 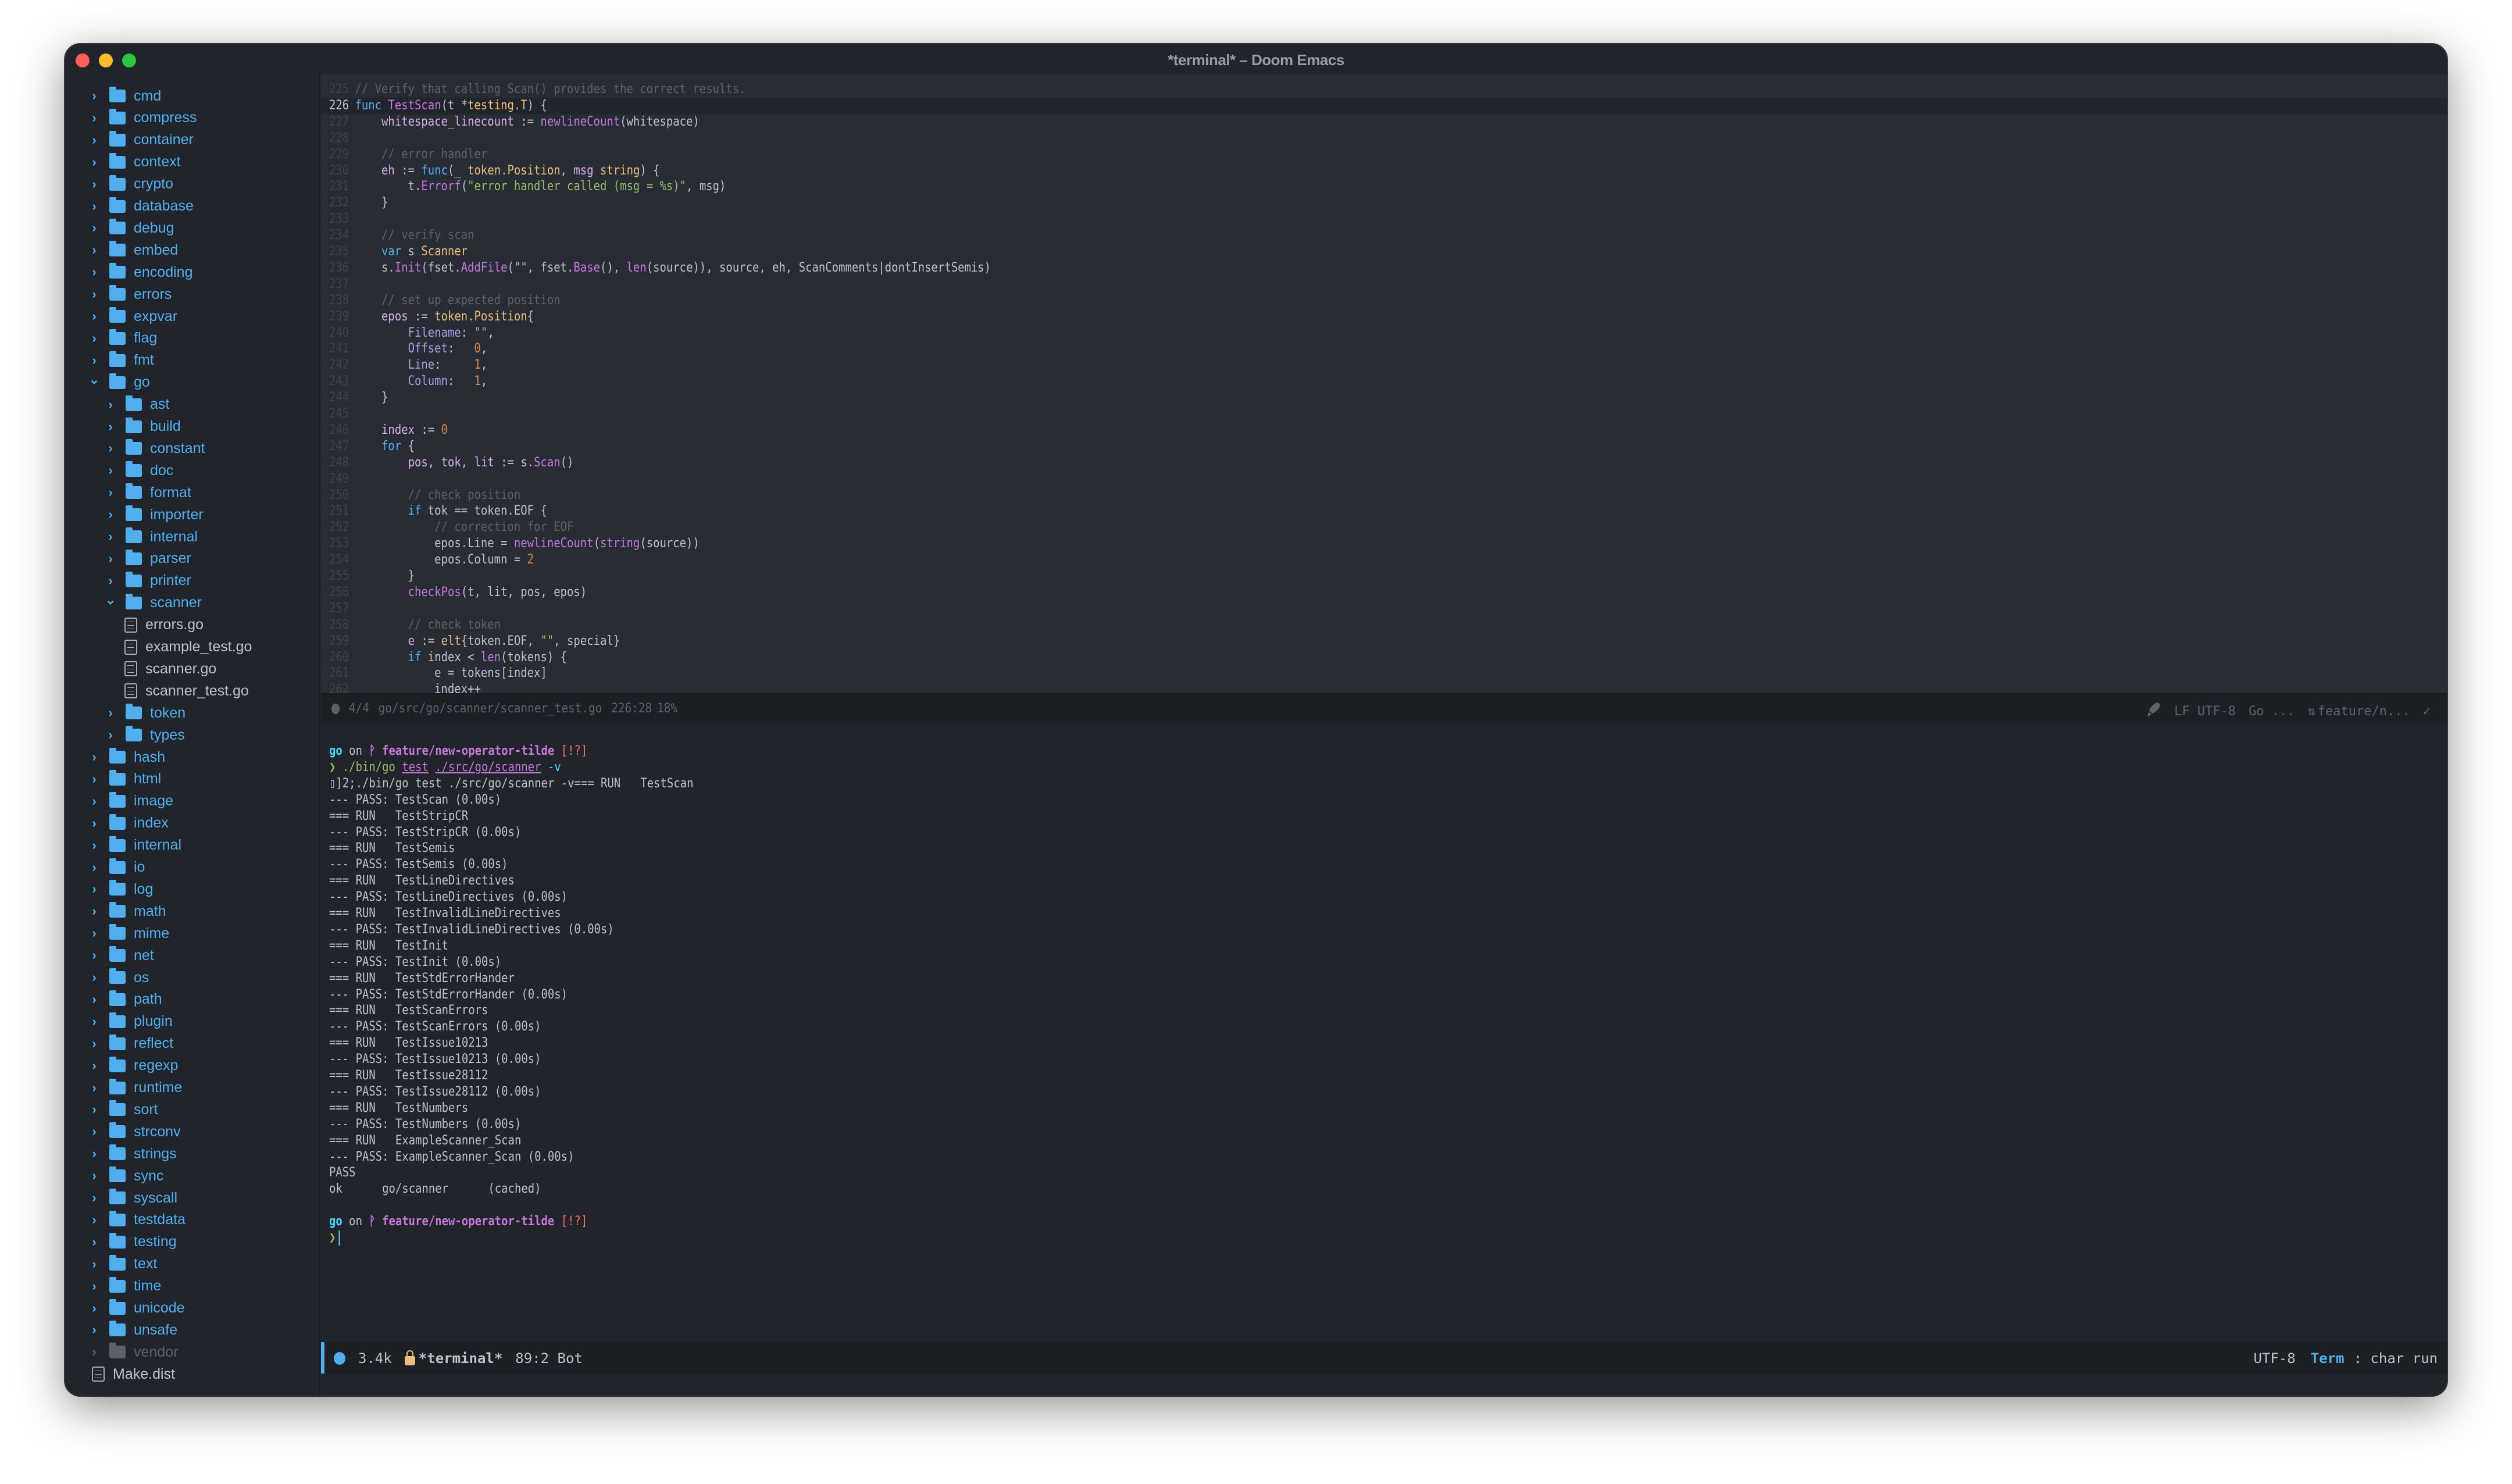 I want to click on tree-folder-item: › internal, so click(x=134, y=845).